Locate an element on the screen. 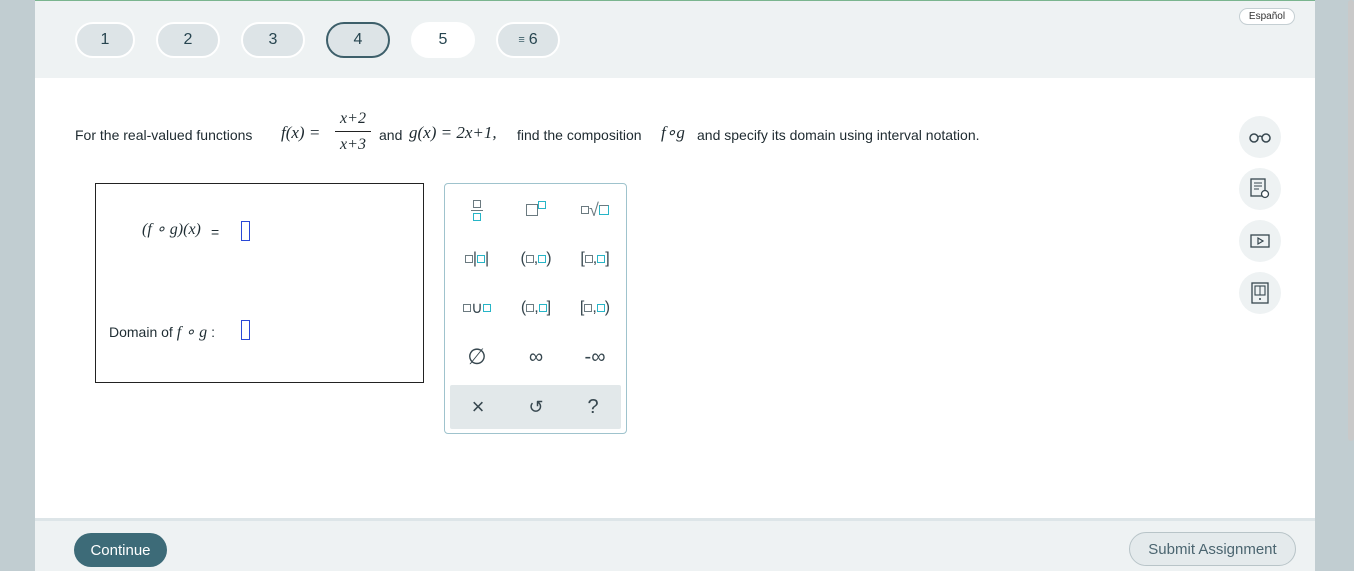  question-and: and is located at coordinates (391, 135).